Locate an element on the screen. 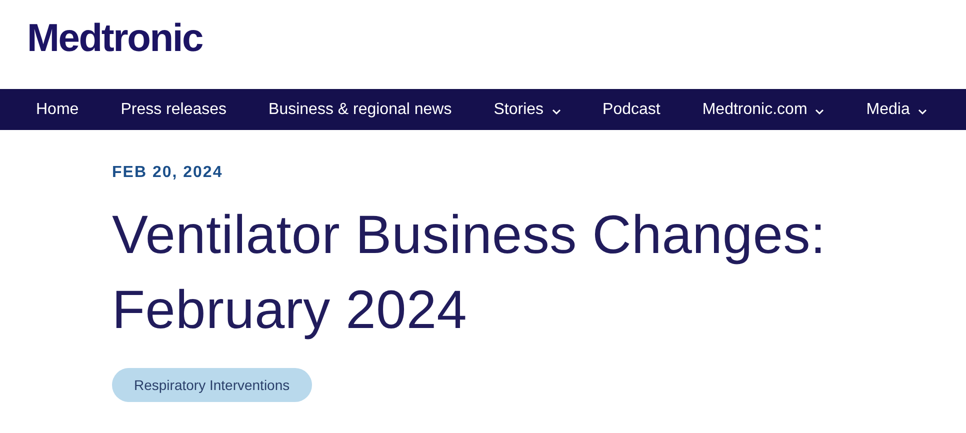 The image size is (966, 433). nav-link: Podcast is located at coordinates (631, 109).